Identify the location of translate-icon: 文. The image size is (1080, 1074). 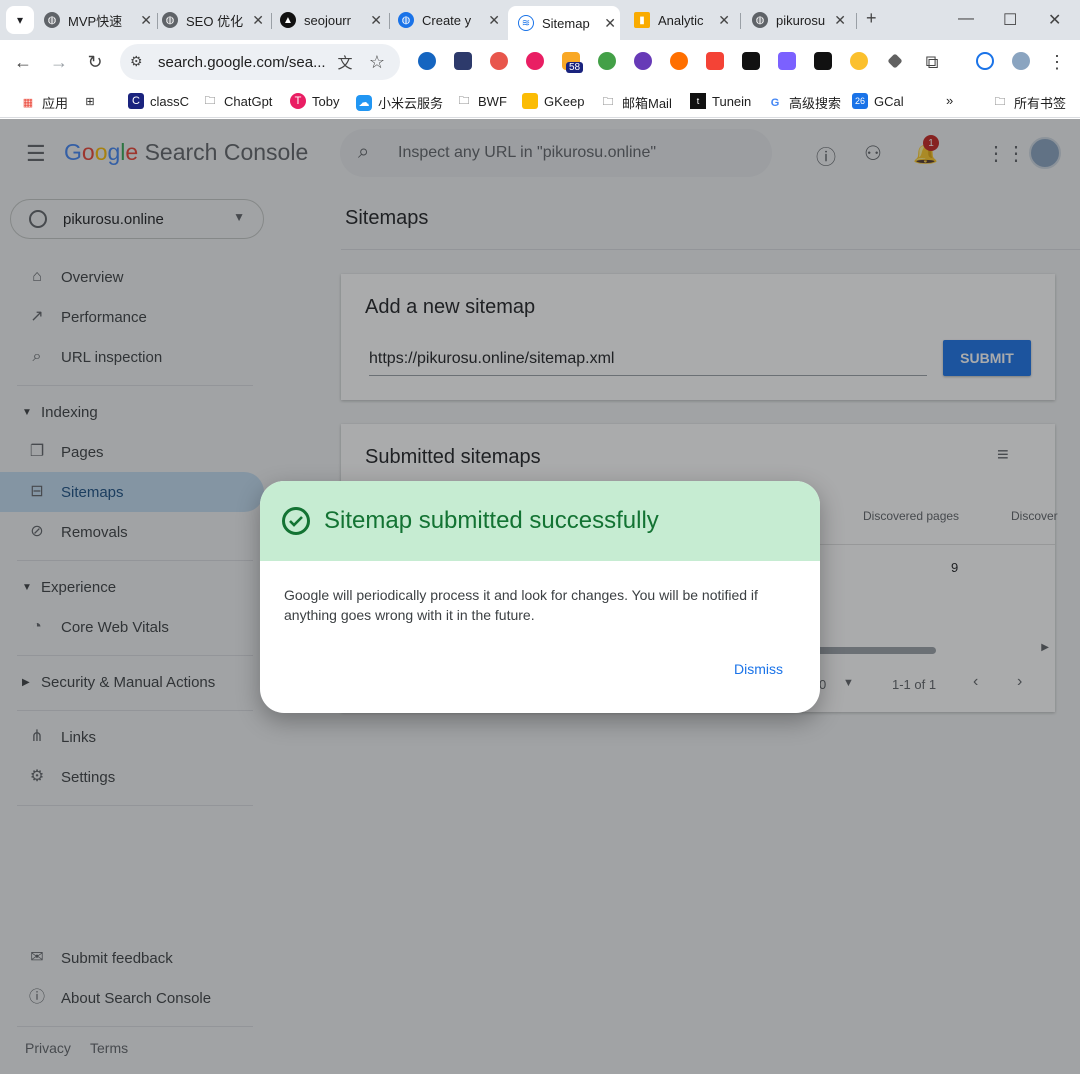
(345, 62).